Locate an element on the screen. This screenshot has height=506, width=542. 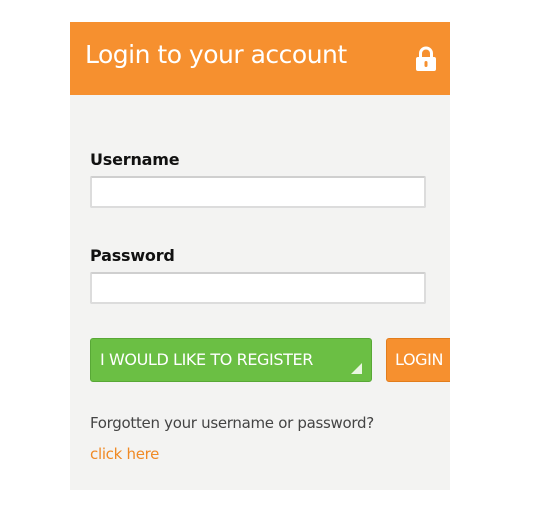
panel-header: Login to your account is located at coordinates (260, 58).